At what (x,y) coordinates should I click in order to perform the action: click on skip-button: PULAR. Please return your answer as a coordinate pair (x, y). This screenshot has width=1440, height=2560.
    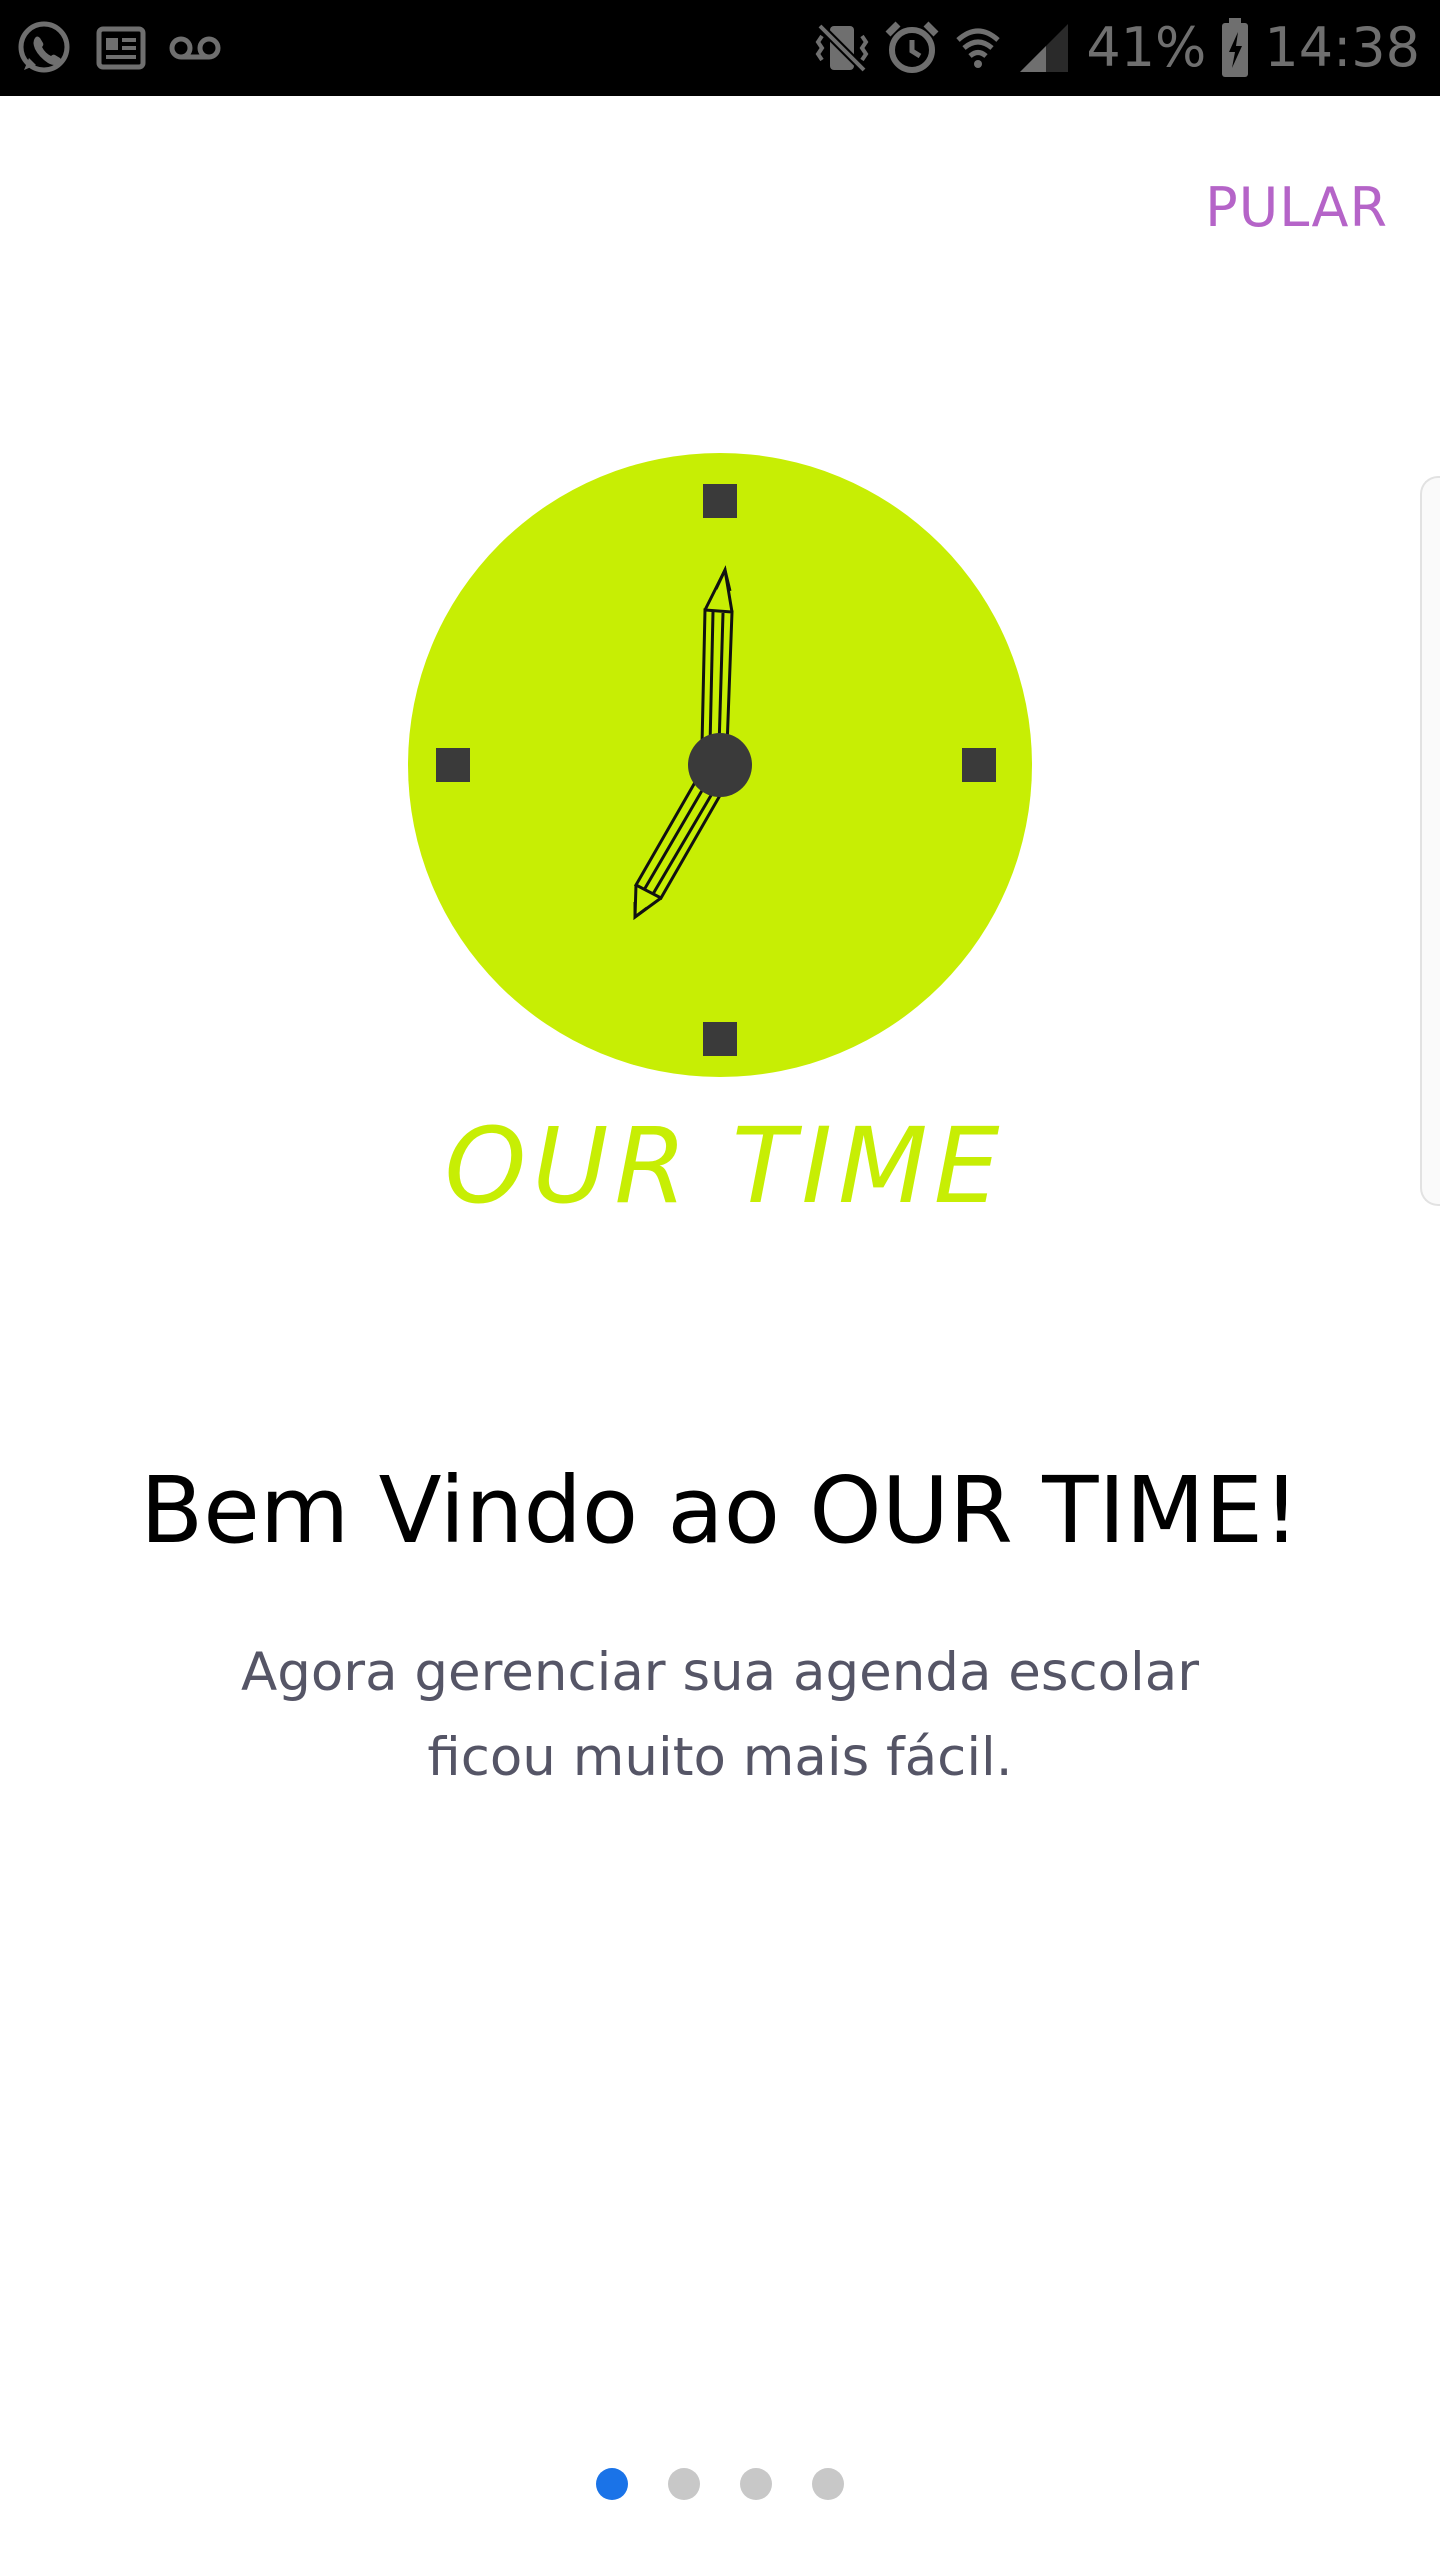
    Looking at the image, I should click on (1296, 207).